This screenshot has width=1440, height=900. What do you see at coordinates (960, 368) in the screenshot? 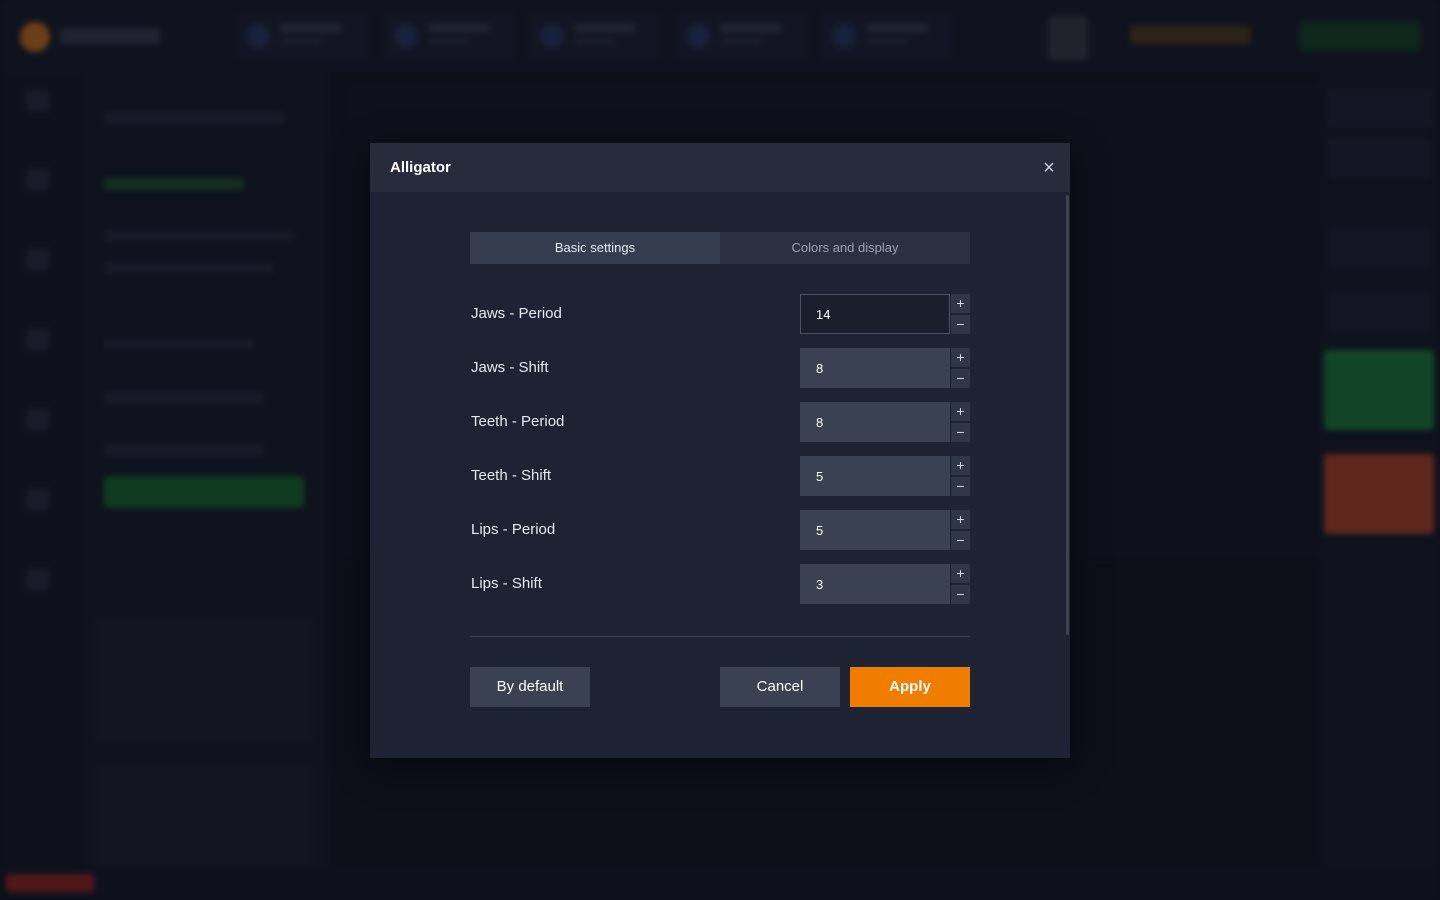
I see `jaws-shift-stepper: + −` at bounding box center [960, 368].